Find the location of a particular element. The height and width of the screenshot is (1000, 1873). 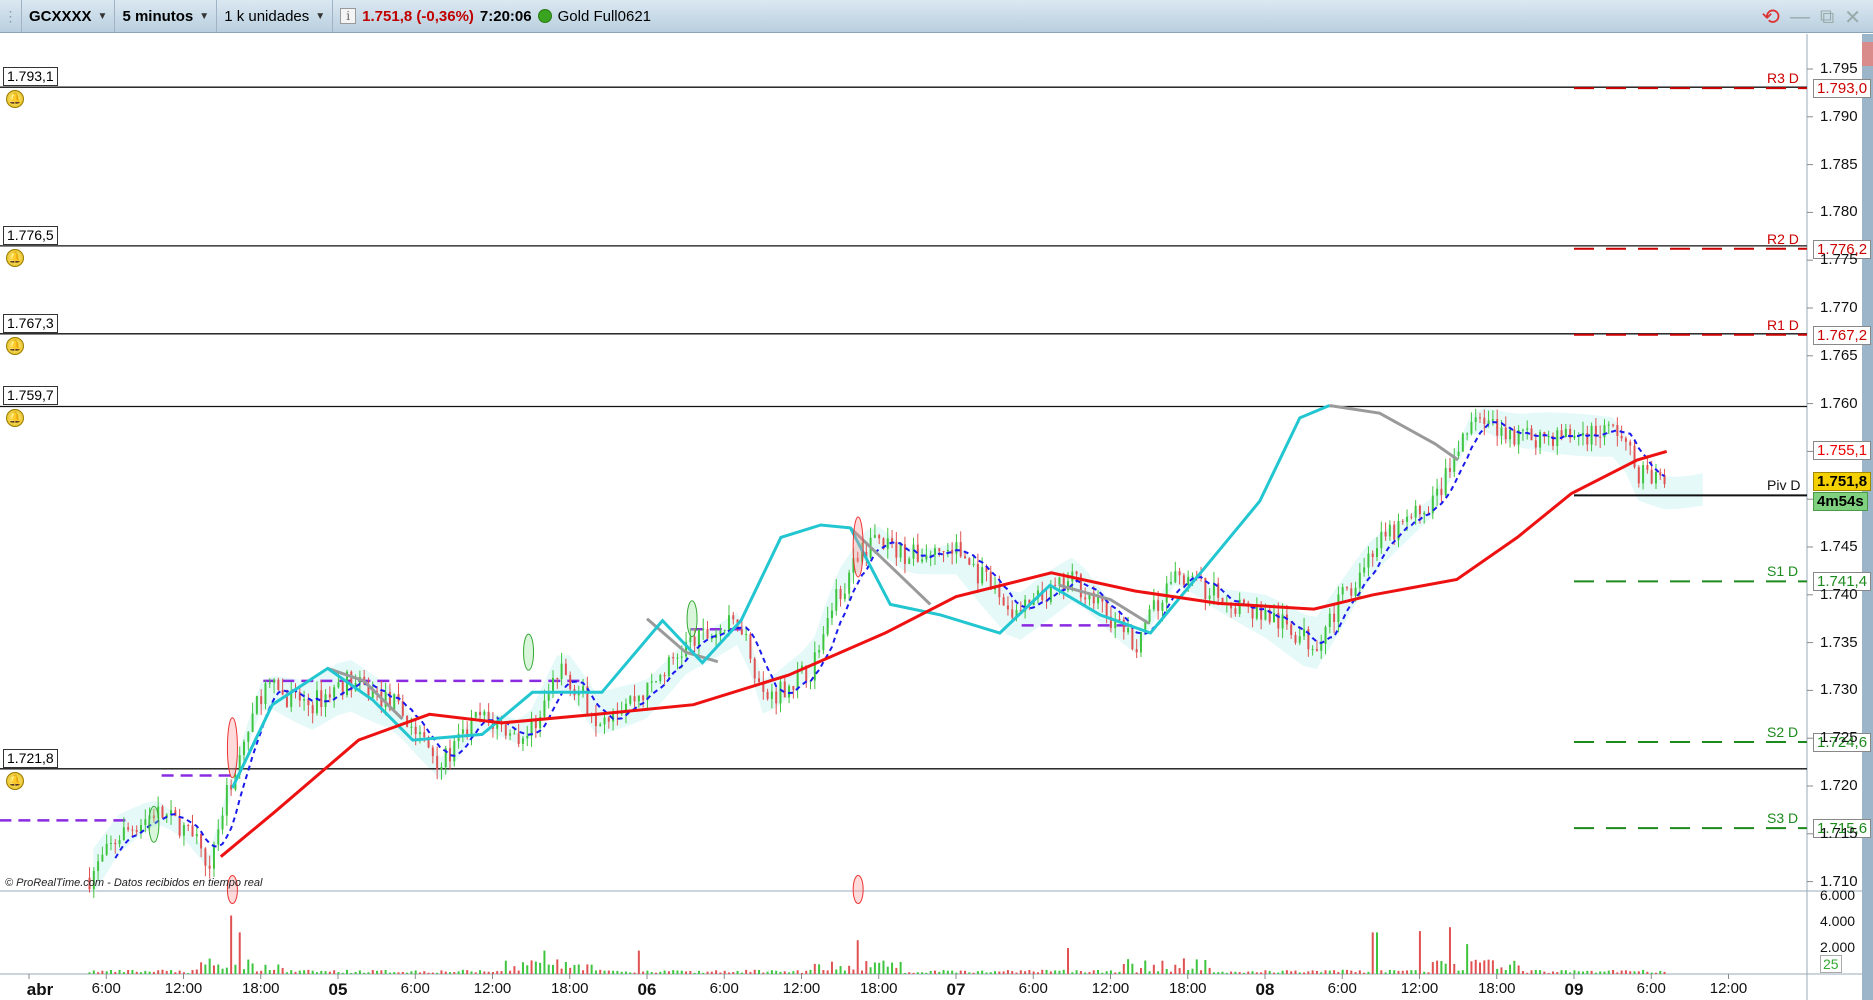

alert-level-label: 1.776,5 is located at coordinates (30, 235).